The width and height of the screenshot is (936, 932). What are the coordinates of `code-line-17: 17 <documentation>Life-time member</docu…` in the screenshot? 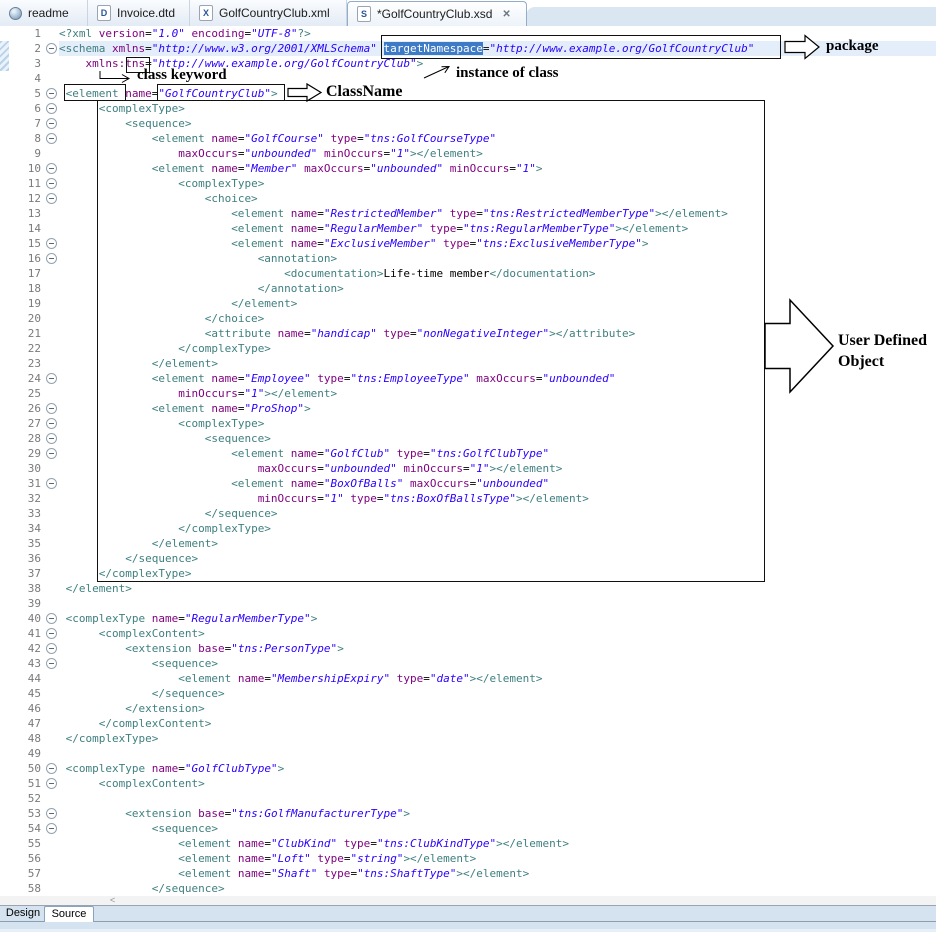 It's located at (468, 273).